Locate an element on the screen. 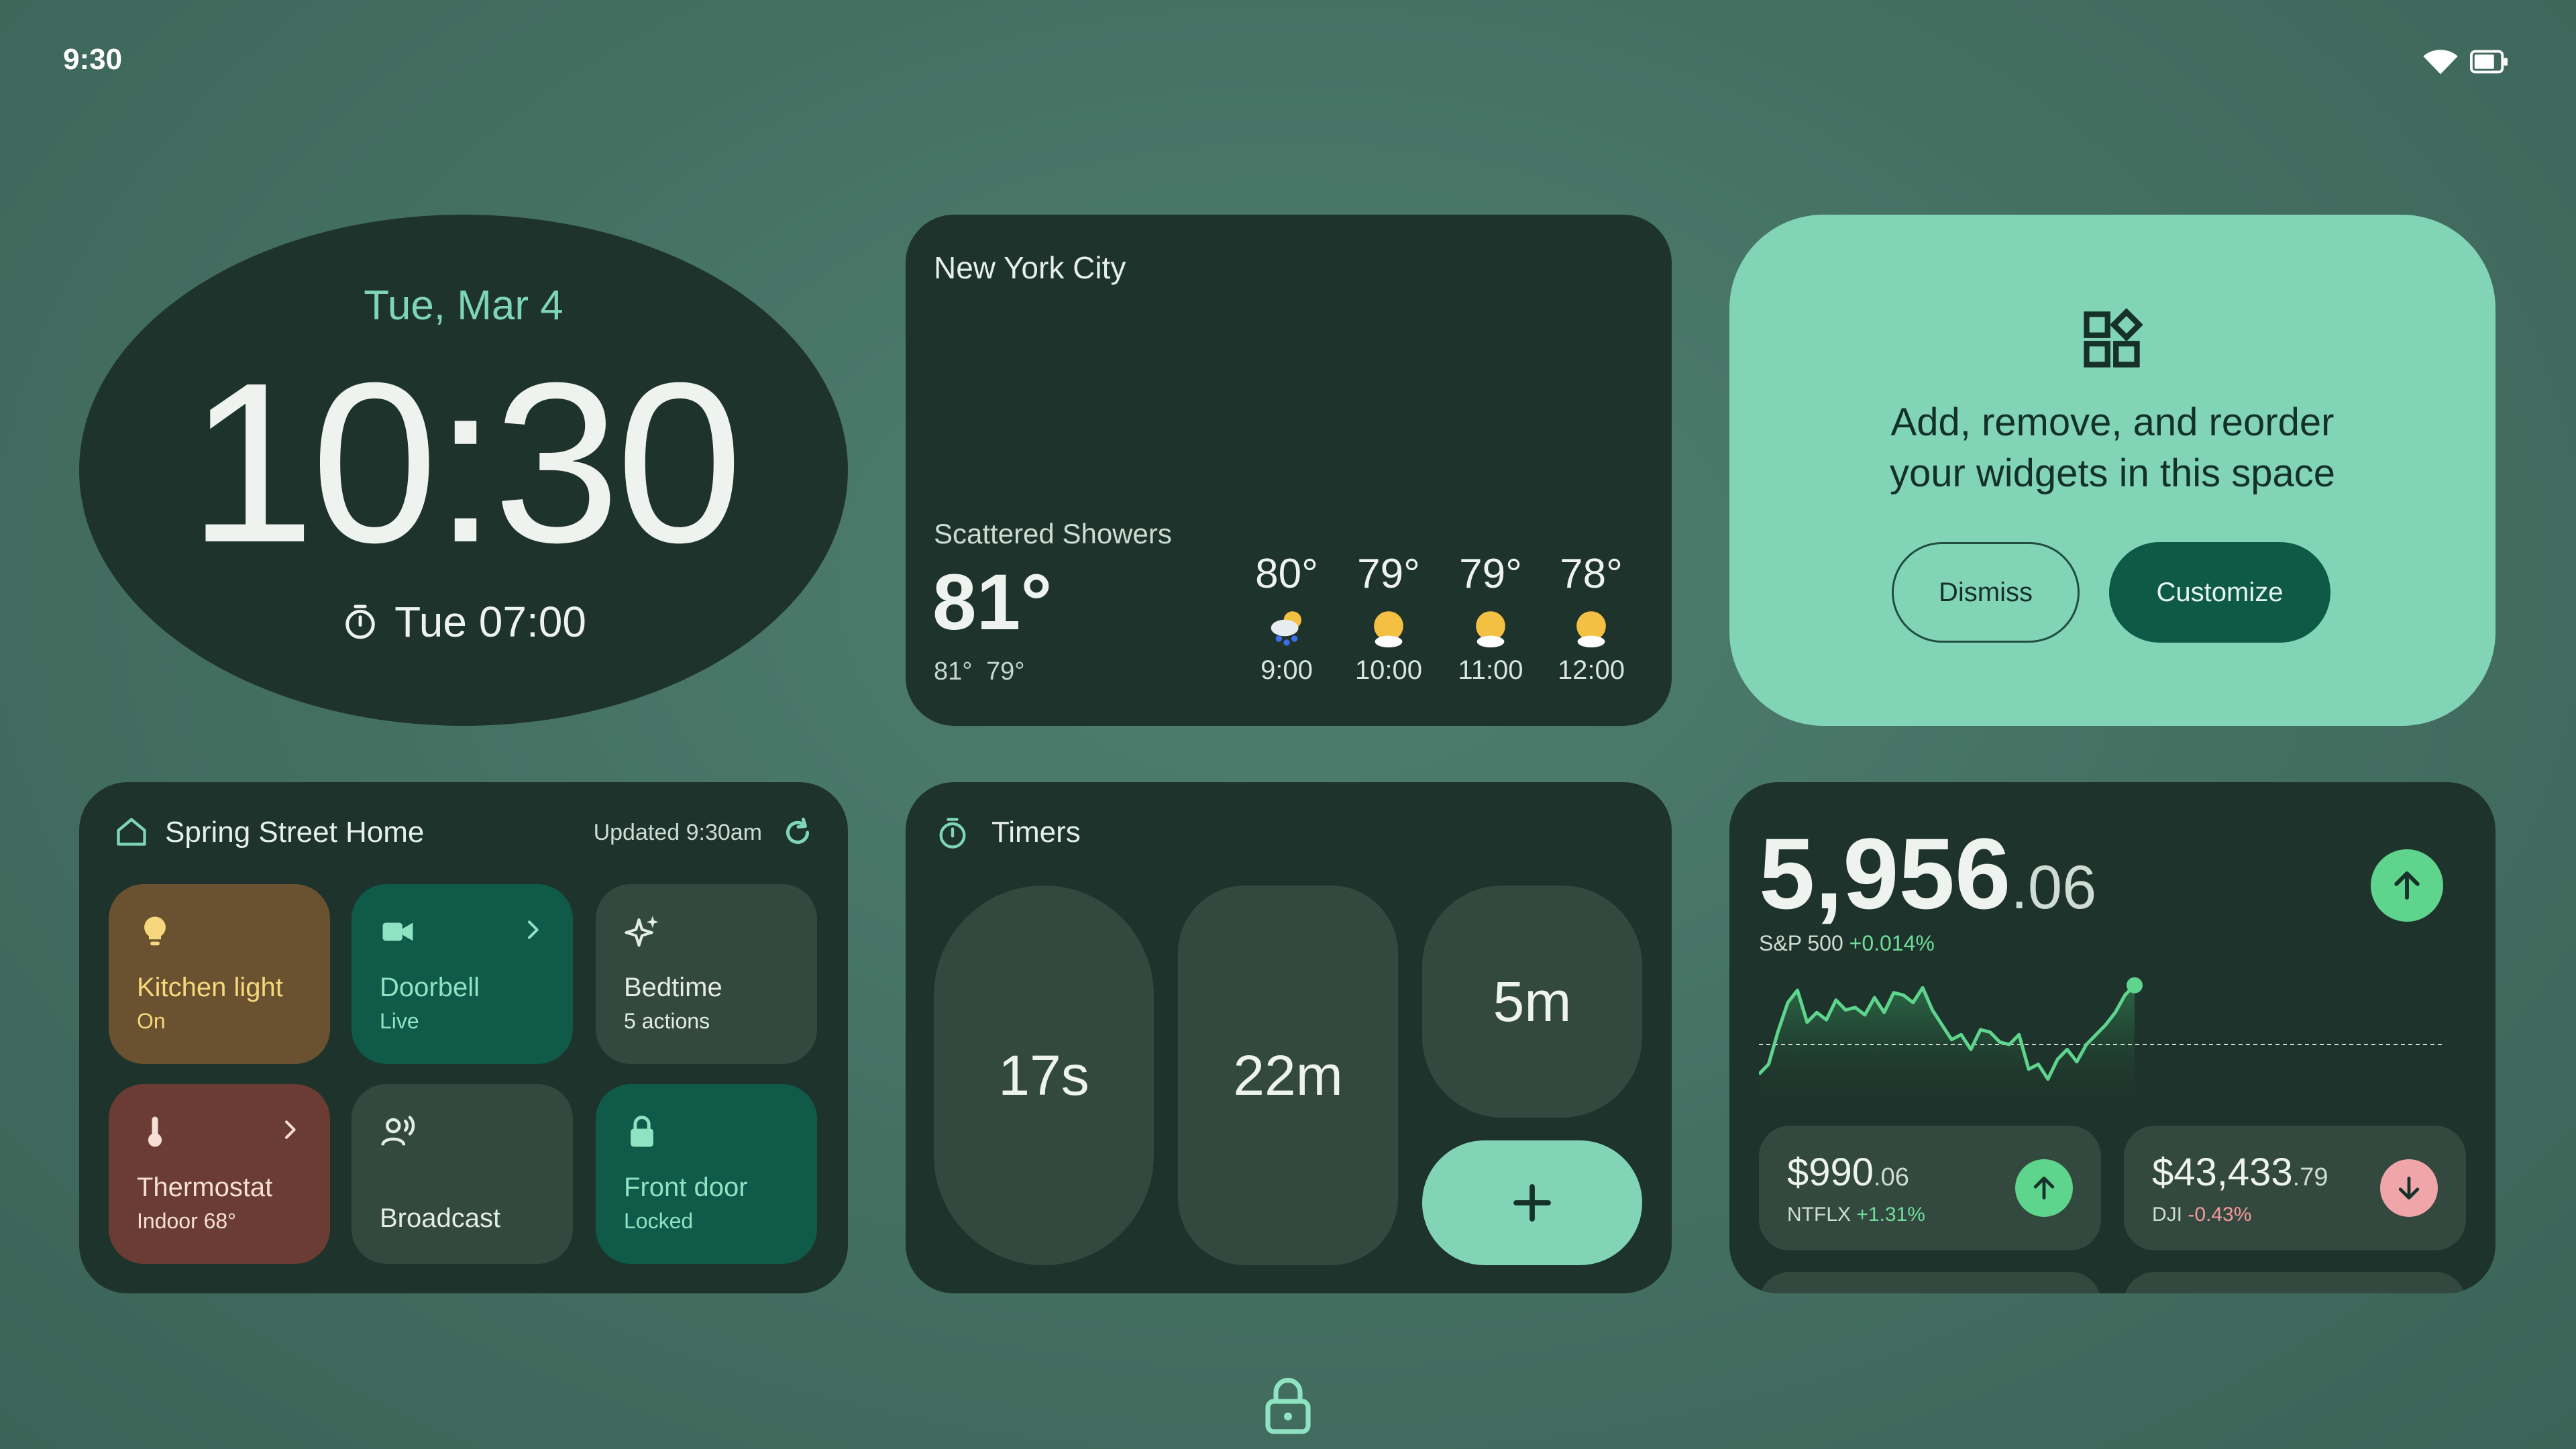  tile-name: Bedtime is located at coordinates (673, 987).